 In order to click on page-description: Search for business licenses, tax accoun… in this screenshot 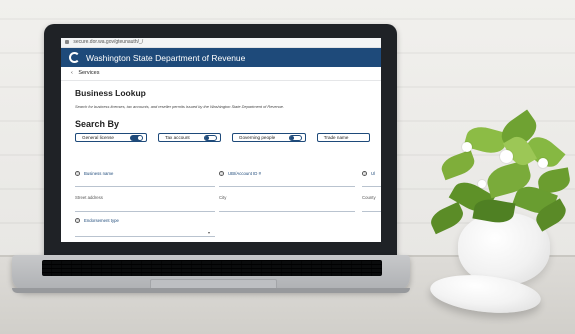, I will do `click(180, 106)`.